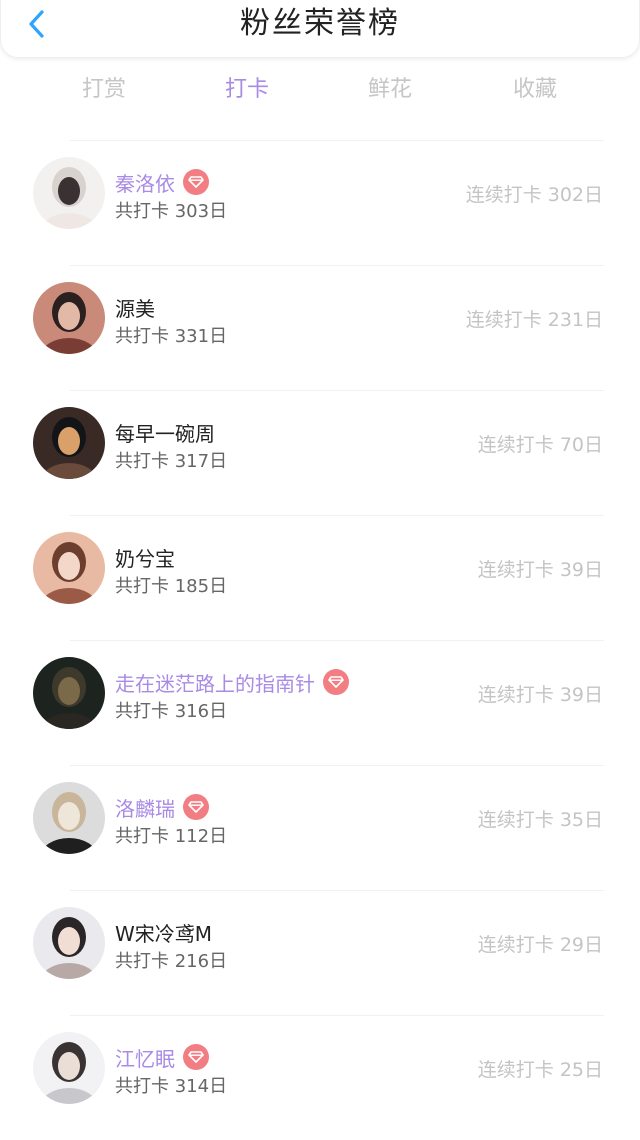 The height and width of the screenshot is (1140, 640). I want to click on name-line: 洛麟瑞, so click(162, 807).